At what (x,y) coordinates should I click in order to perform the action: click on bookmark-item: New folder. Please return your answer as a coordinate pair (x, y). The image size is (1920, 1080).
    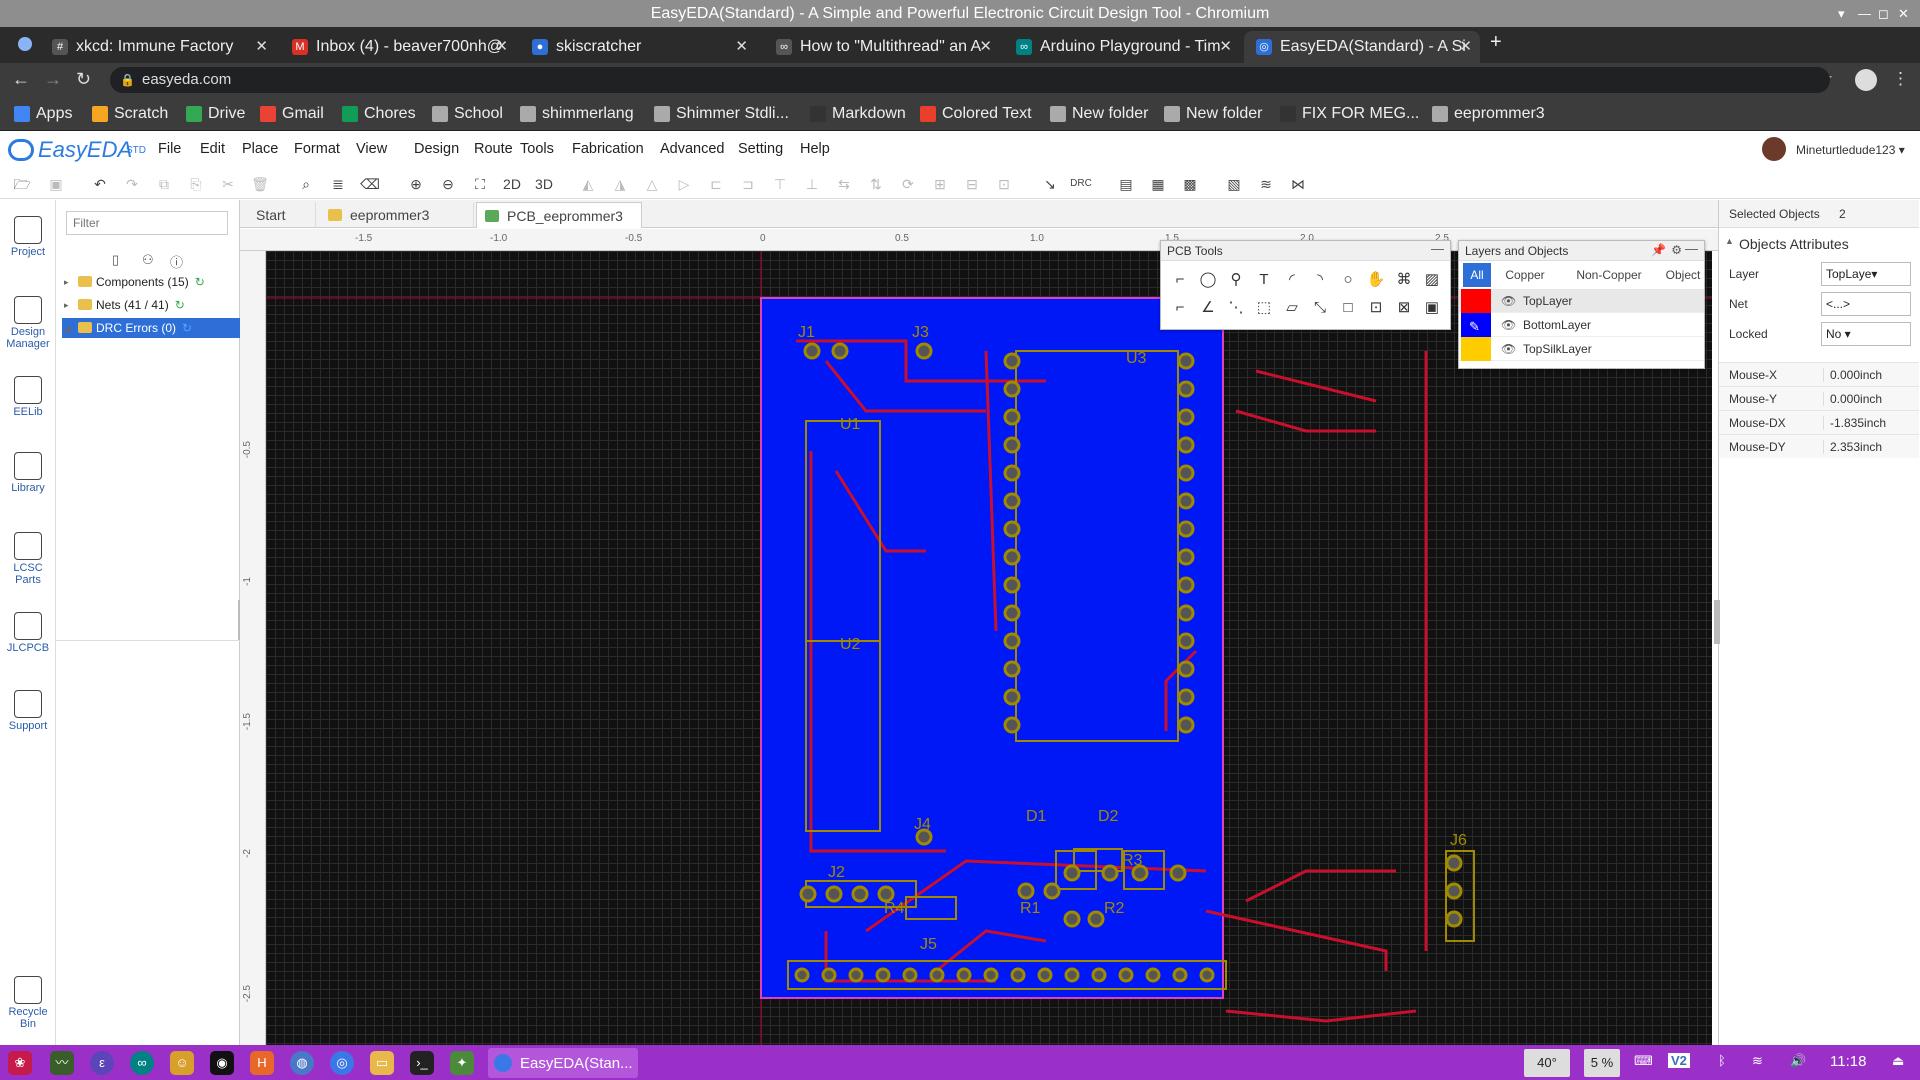
    Looking at the image, I should click on (1213, 114).